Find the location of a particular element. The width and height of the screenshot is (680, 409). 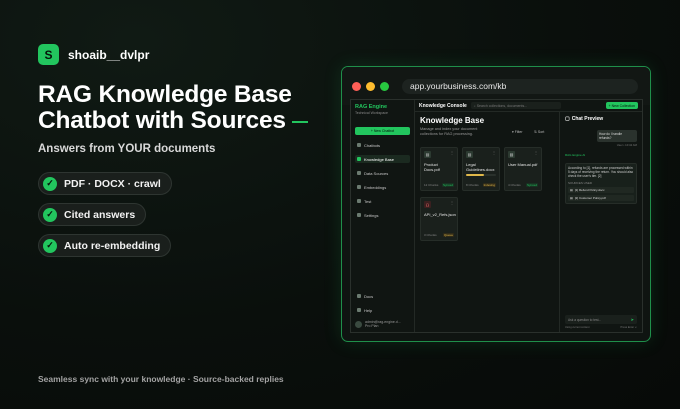

sidebar-item-label: Knowledge Base is located at coordinates (379, 159).